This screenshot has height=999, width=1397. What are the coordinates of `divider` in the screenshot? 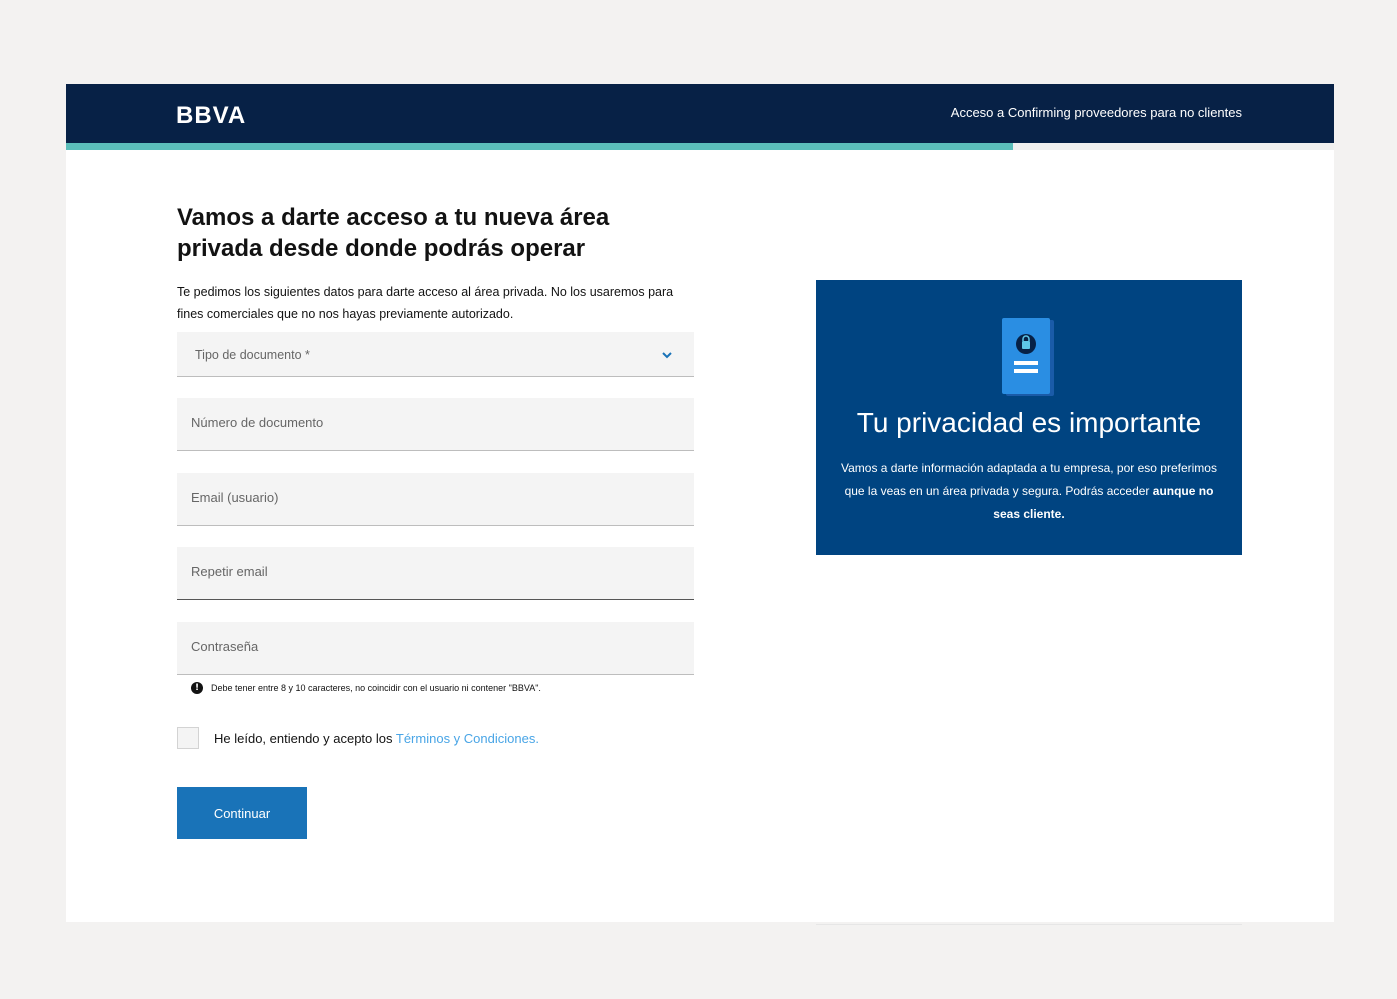 It's located at (1029, 924).